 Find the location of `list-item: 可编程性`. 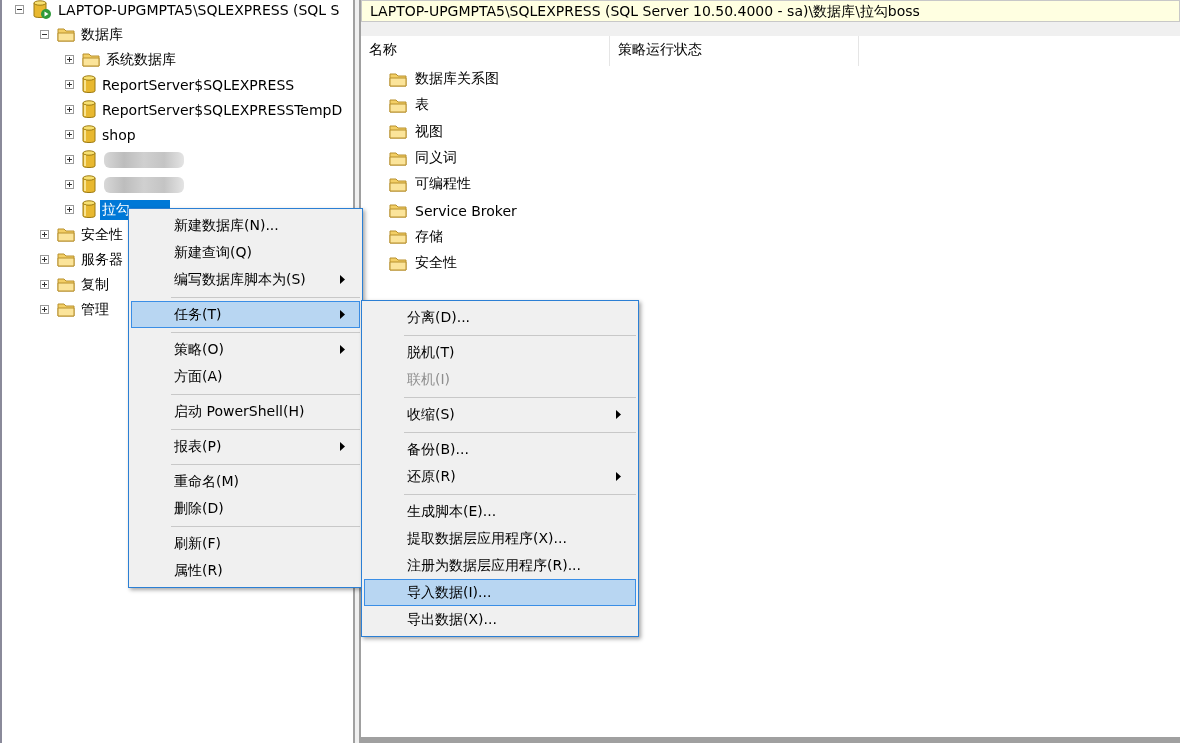

list-item: 可编程性 is located at coordinates (443, 184).